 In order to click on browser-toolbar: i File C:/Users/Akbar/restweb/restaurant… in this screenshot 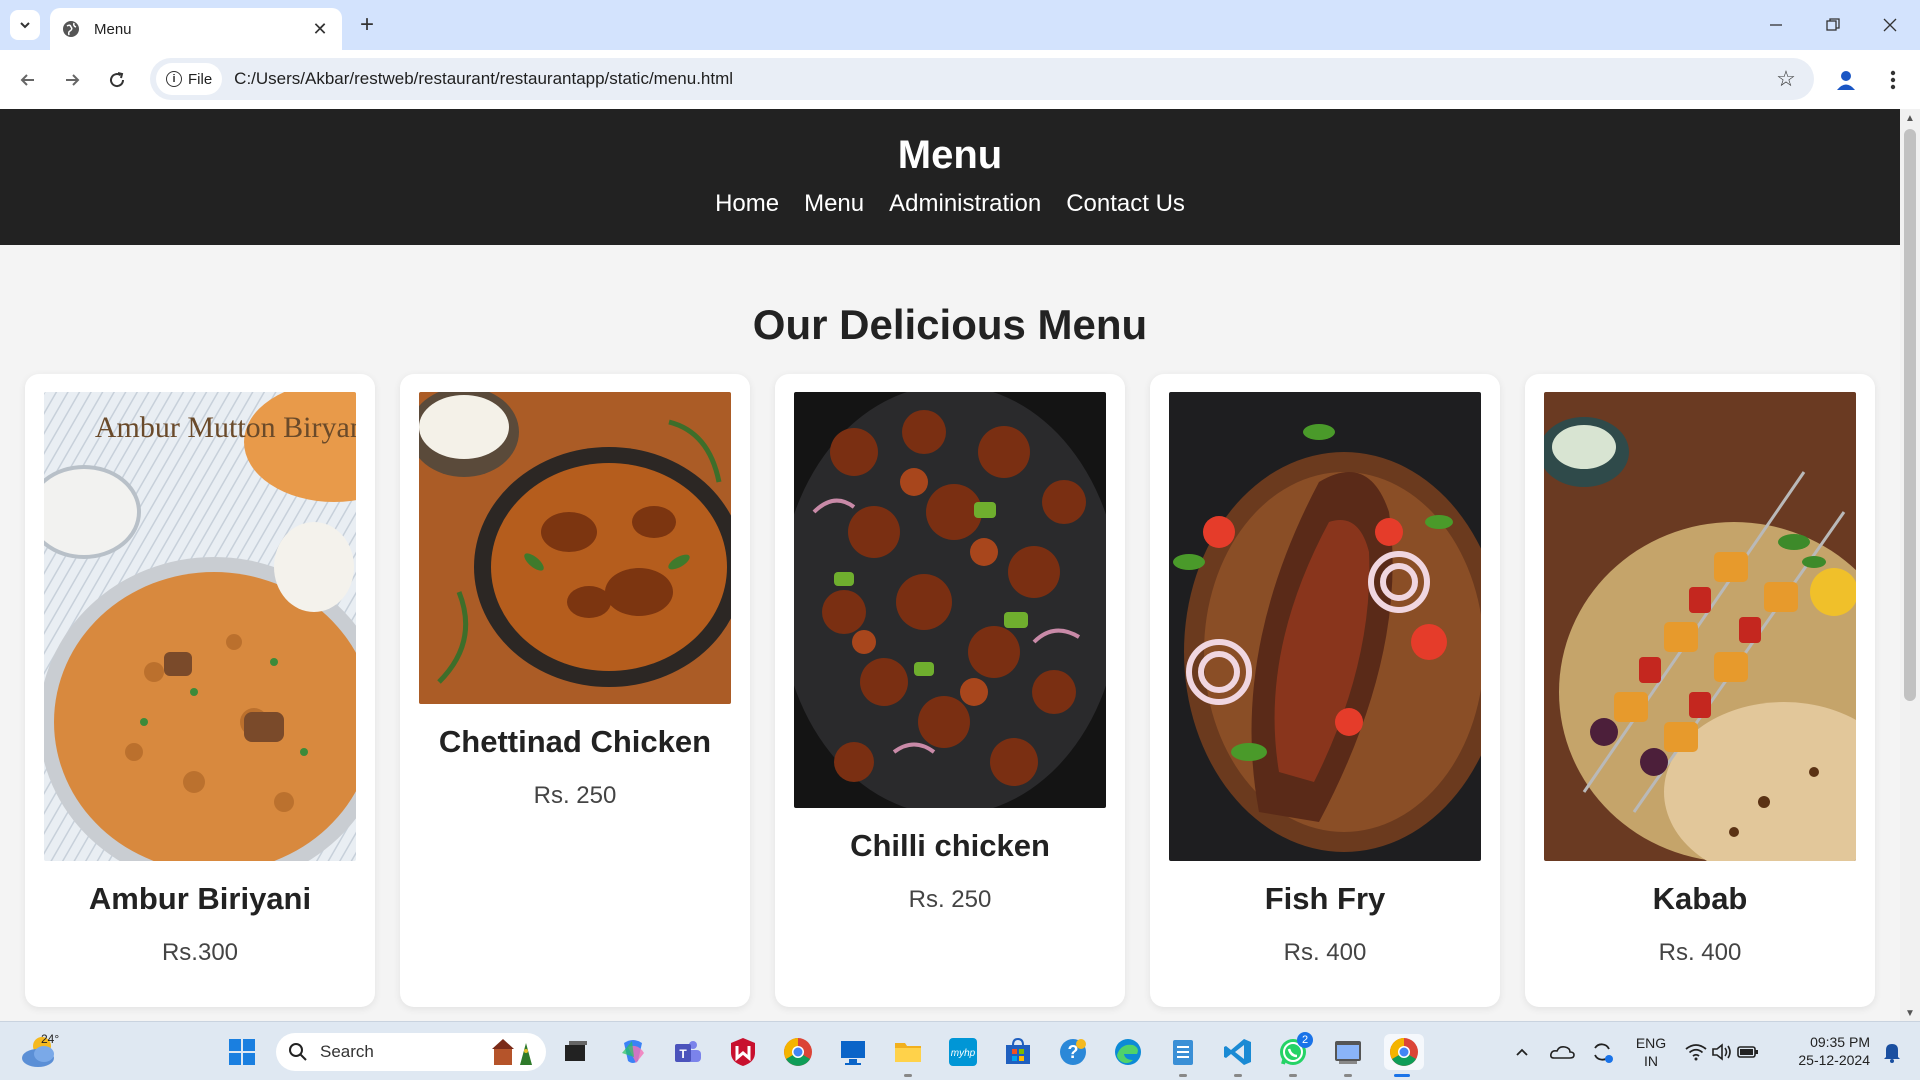, I will do `click(960, 79)`.